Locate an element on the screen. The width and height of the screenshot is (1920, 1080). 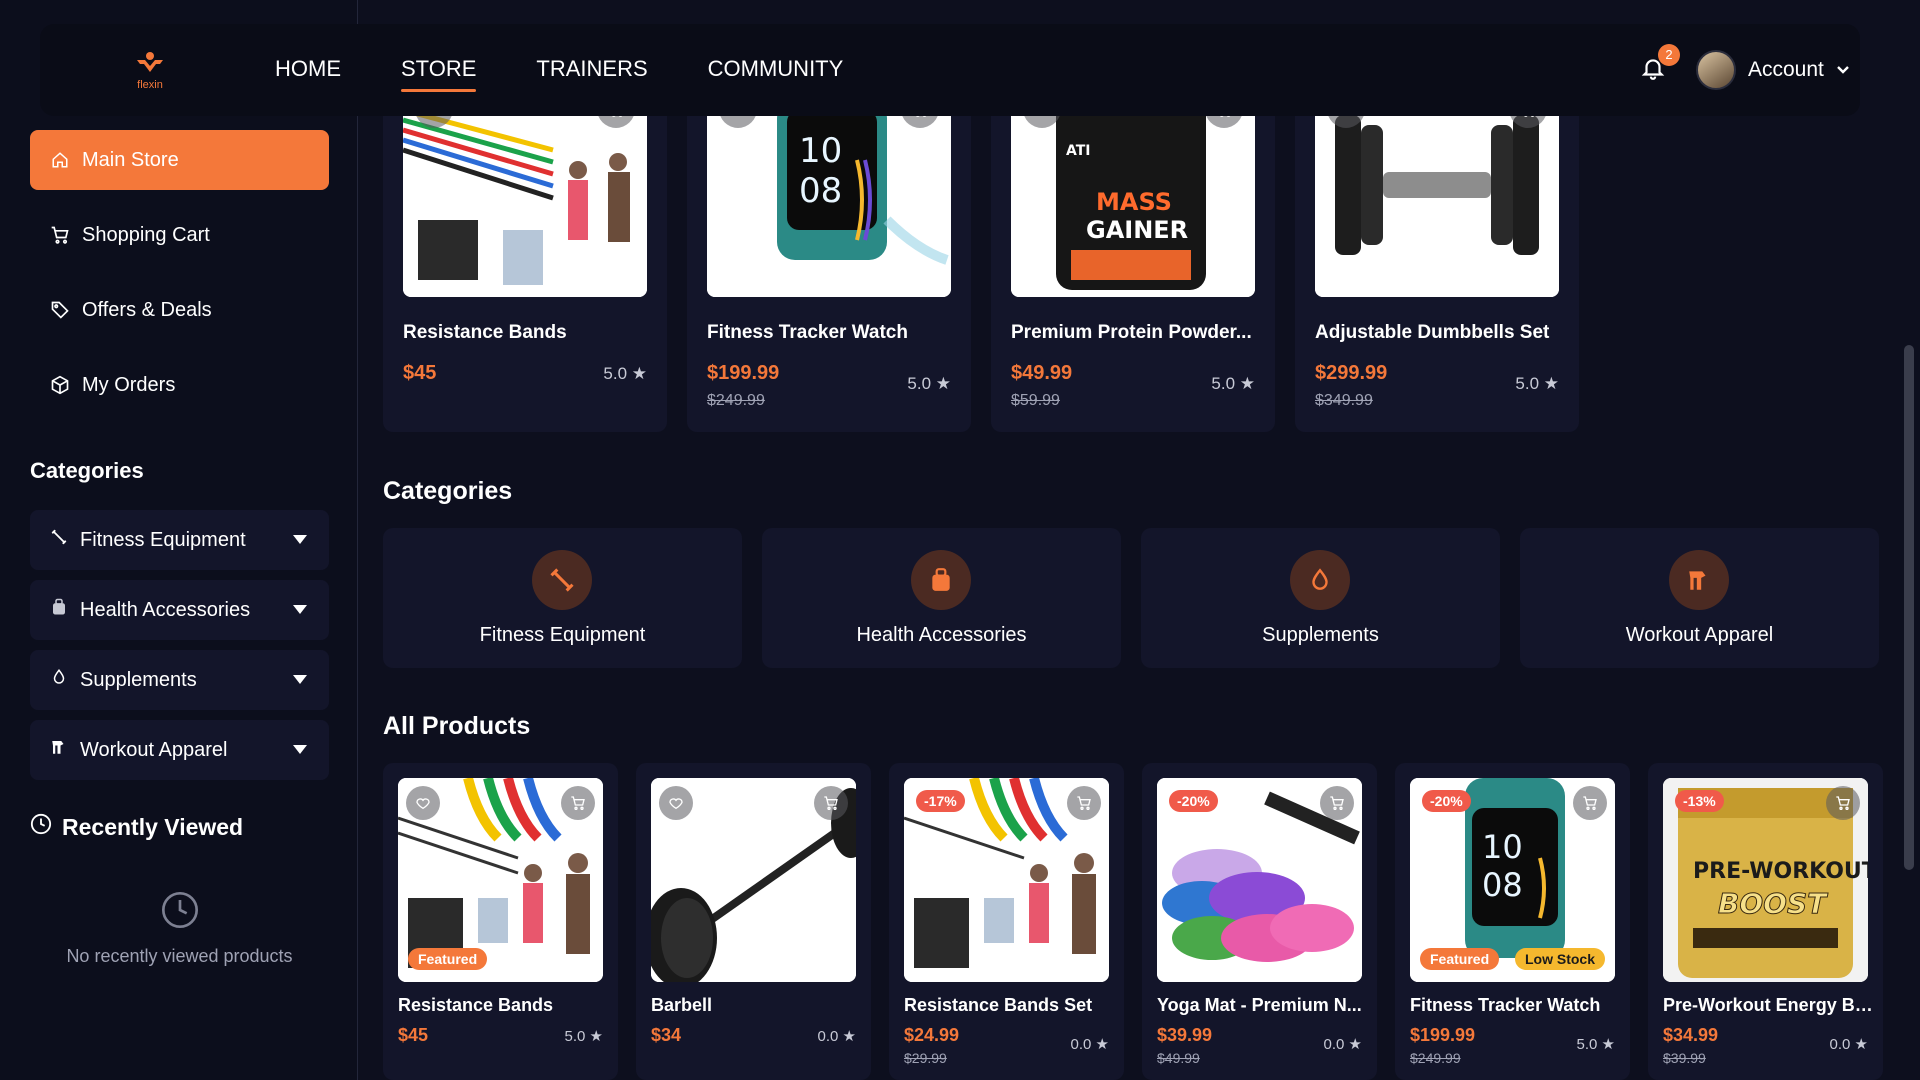
sidebar-category-fitness-equipment: Fitness Equipment is located at coordinates (179, 540).